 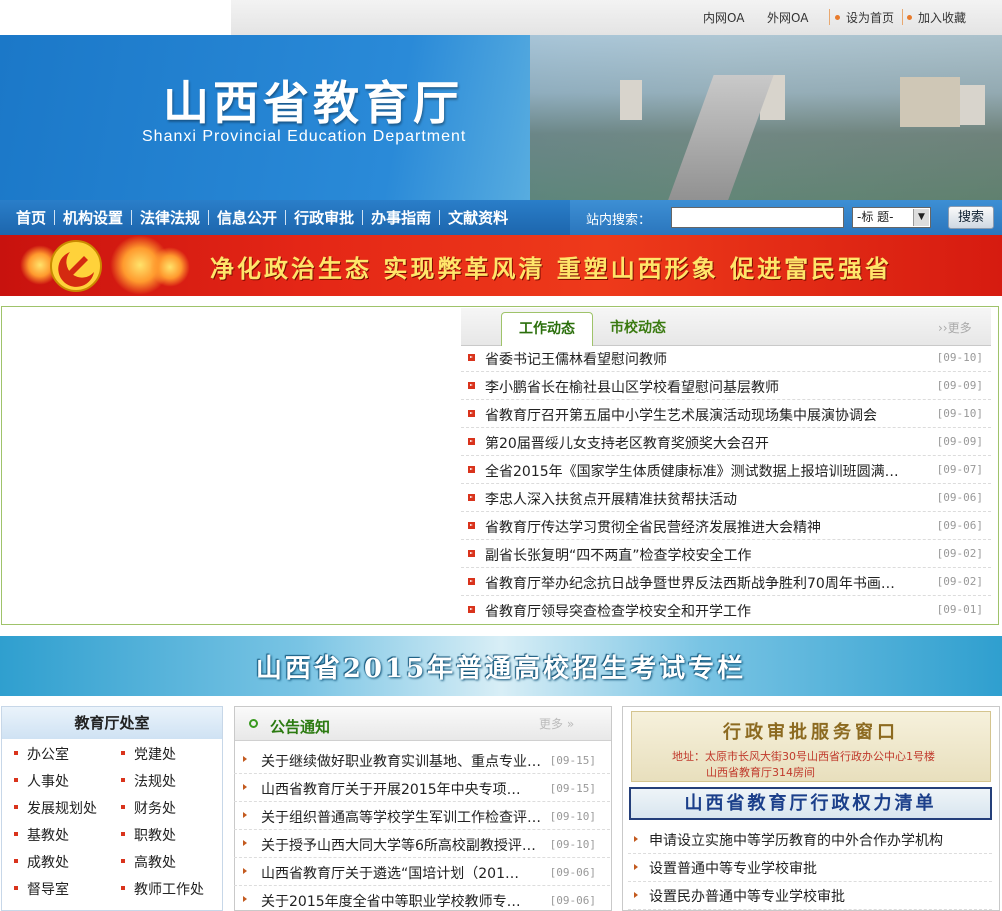 What do you see at coordinates (810, 803) in the screenshot?
I see `power-list-banner: 山西省教育厅行政权力清单` at bounding box center [810, 803].